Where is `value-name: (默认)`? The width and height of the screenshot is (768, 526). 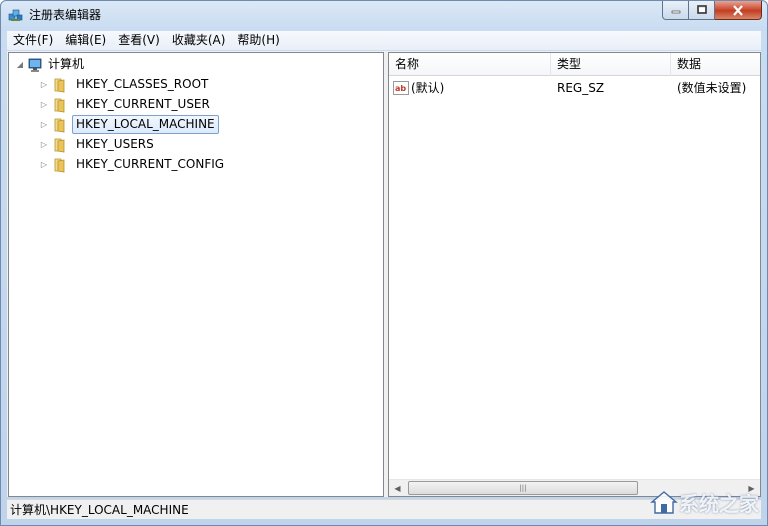
value-name: (默认) is located at coordinates (428, 88).